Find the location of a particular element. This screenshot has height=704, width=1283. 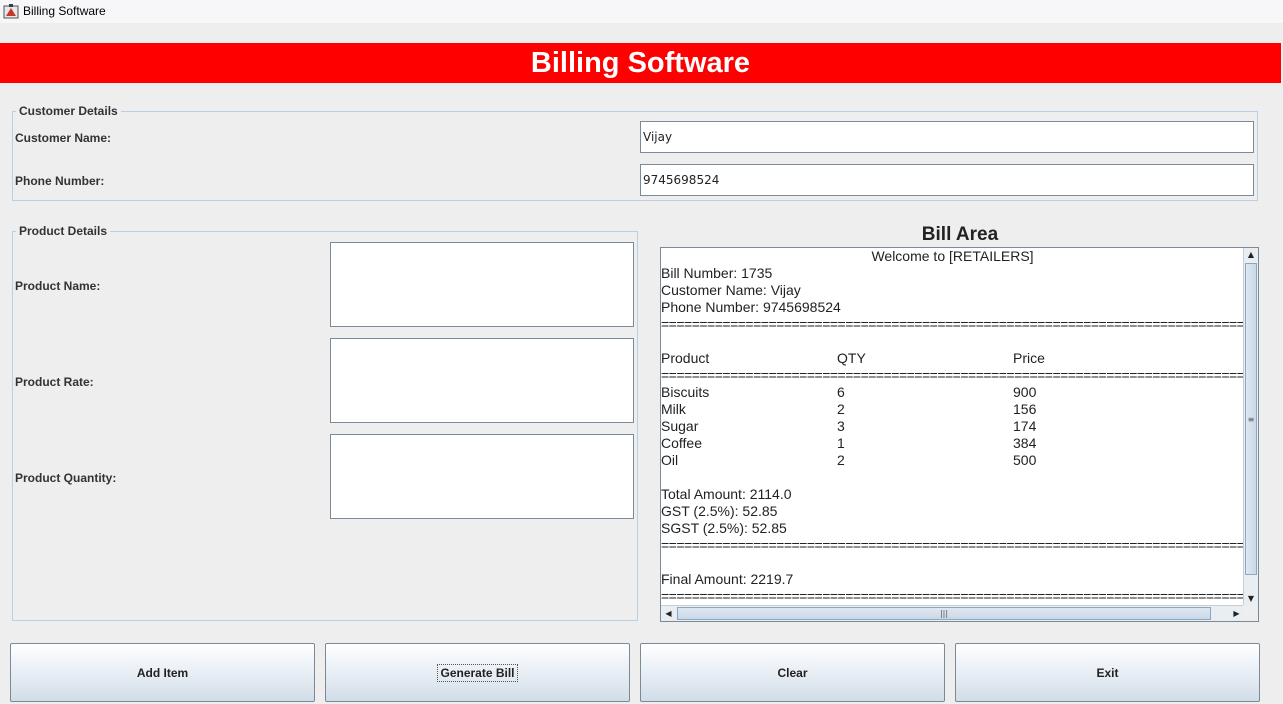

bill-header-qty: QTY is located at coordinates (851, 358).